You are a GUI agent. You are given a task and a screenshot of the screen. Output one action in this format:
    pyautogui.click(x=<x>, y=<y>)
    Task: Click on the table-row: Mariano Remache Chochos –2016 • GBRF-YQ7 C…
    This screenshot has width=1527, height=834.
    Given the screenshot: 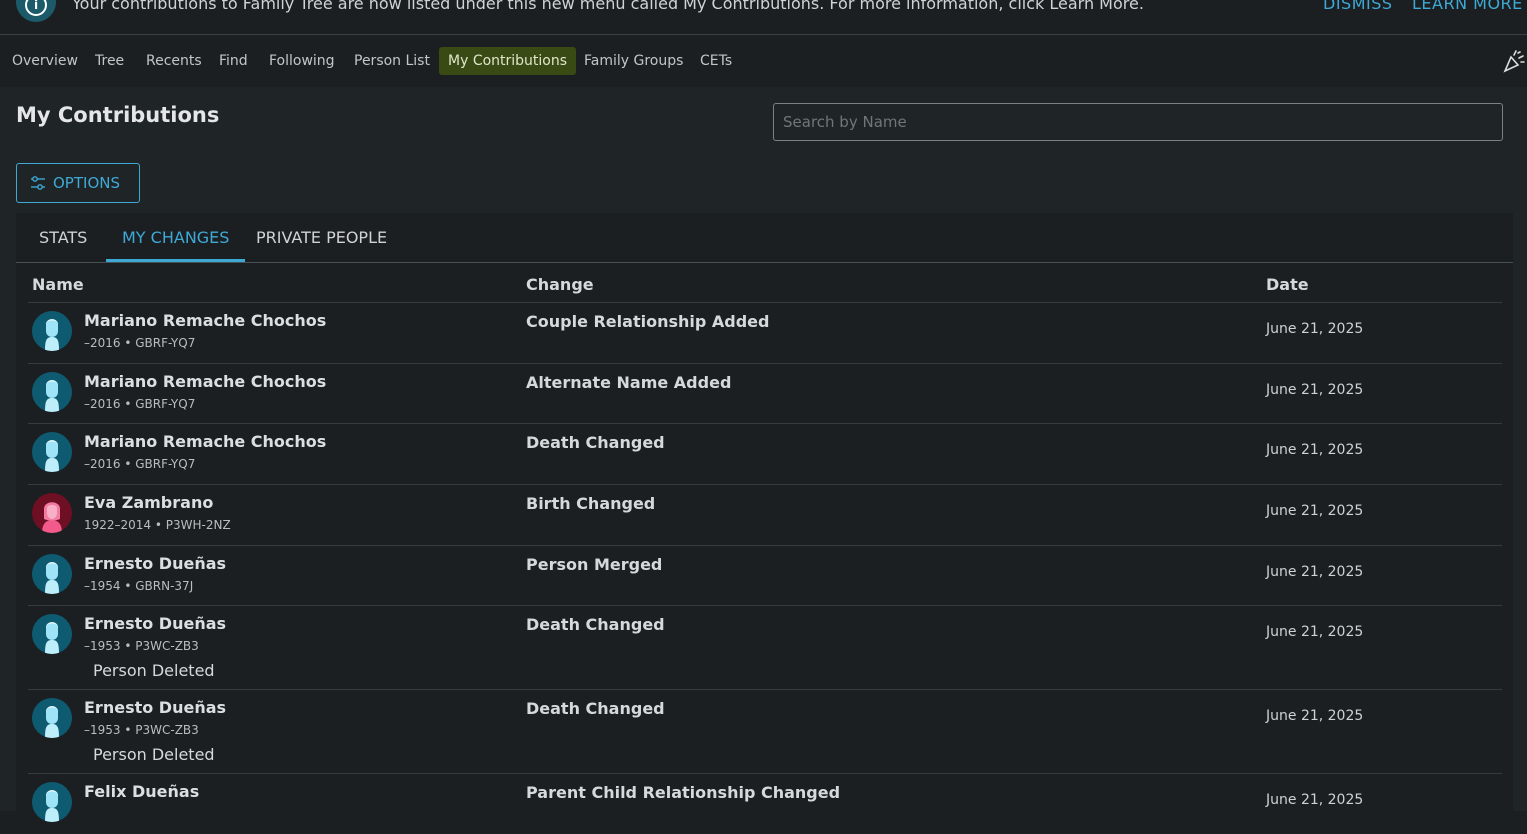 What is the action you would take?
    pyautogui.click(x=765, y=333)
    